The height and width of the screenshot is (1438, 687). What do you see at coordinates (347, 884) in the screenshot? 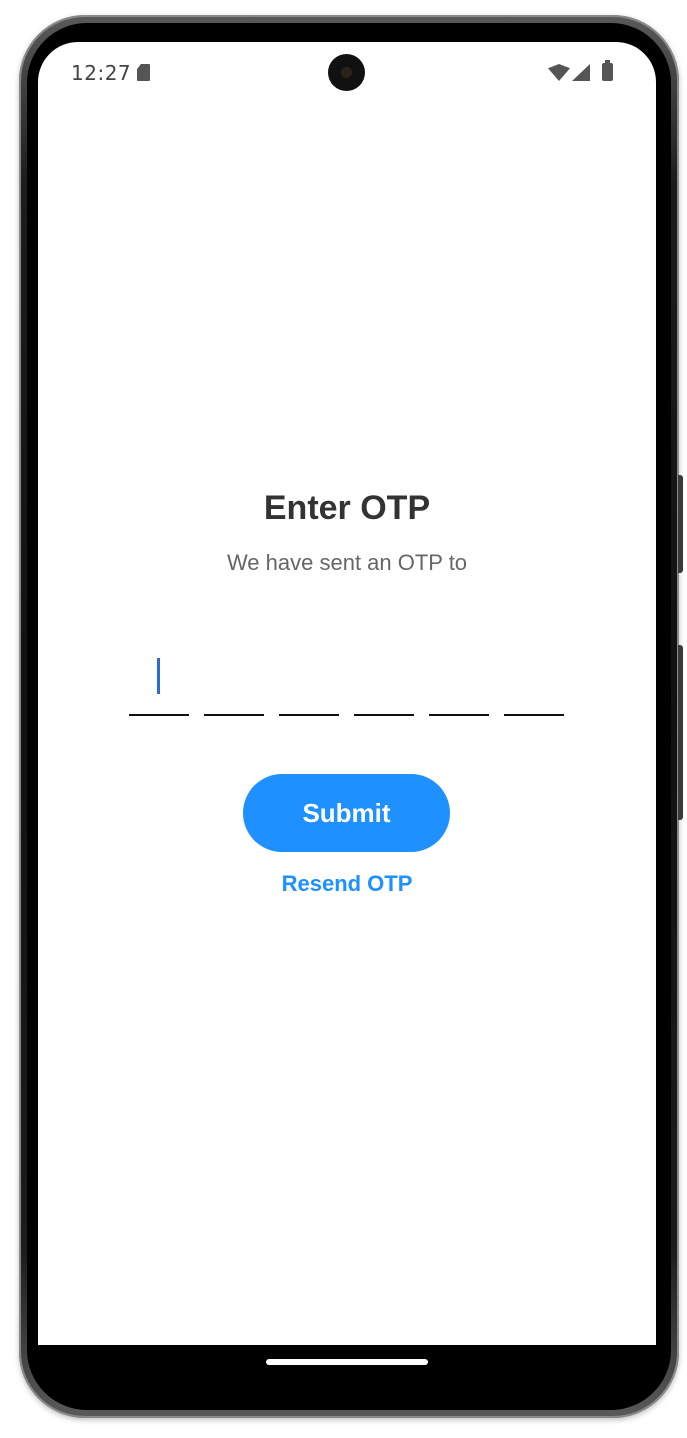
I see `resend-otp-link: Resend OTP` at bounding box center [347, 884].